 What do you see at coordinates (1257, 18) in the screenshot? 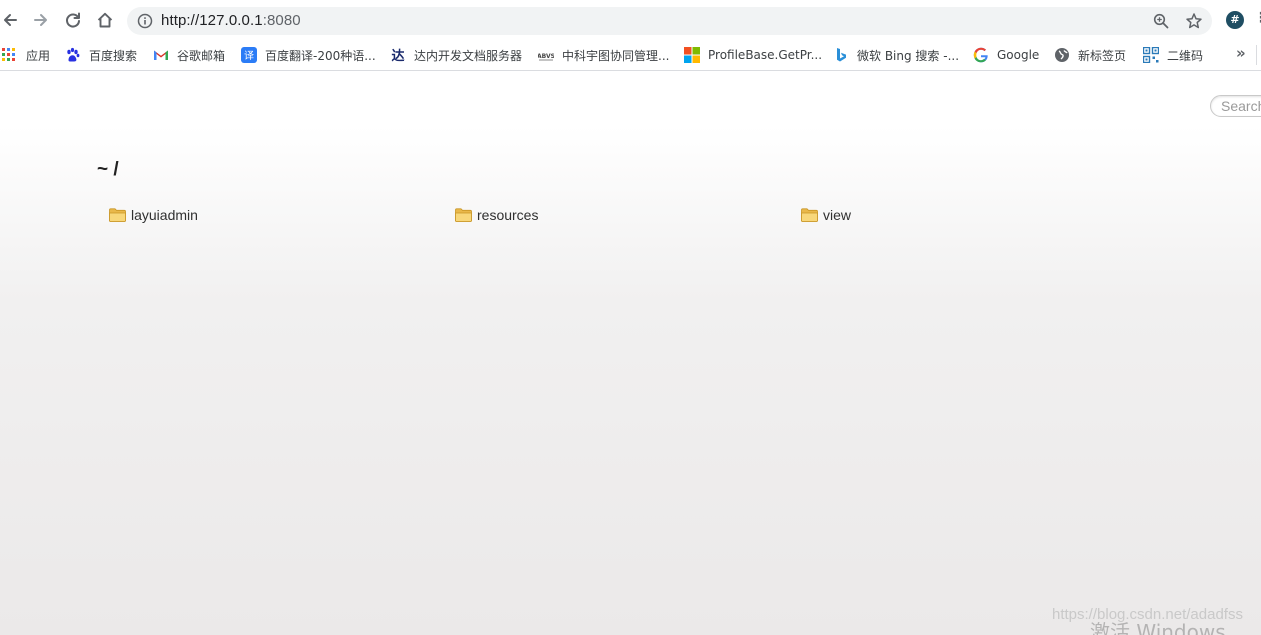
I see `browser-menu-icon: ⋮` at bounding box center [1257, 18].